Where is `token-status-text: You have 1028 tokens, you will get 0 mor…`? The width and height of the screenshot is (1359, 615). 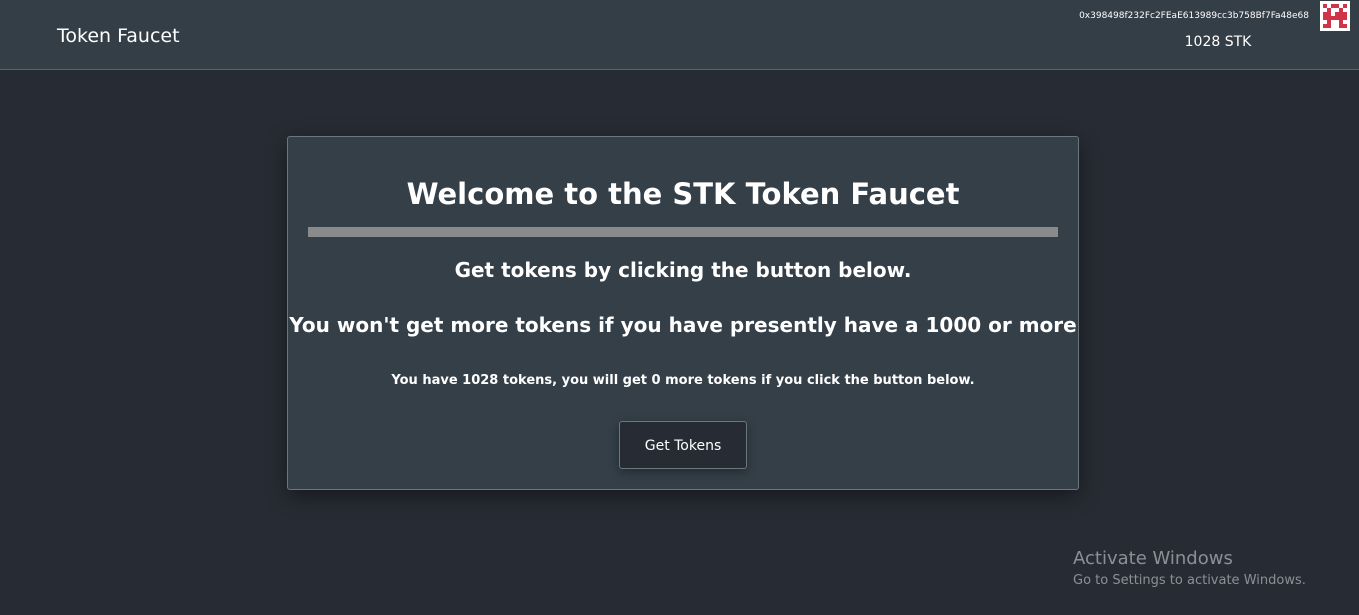
token-status-text: You have 1028 tokens, you will get 0 mor… is located at coordinates (683, 380).